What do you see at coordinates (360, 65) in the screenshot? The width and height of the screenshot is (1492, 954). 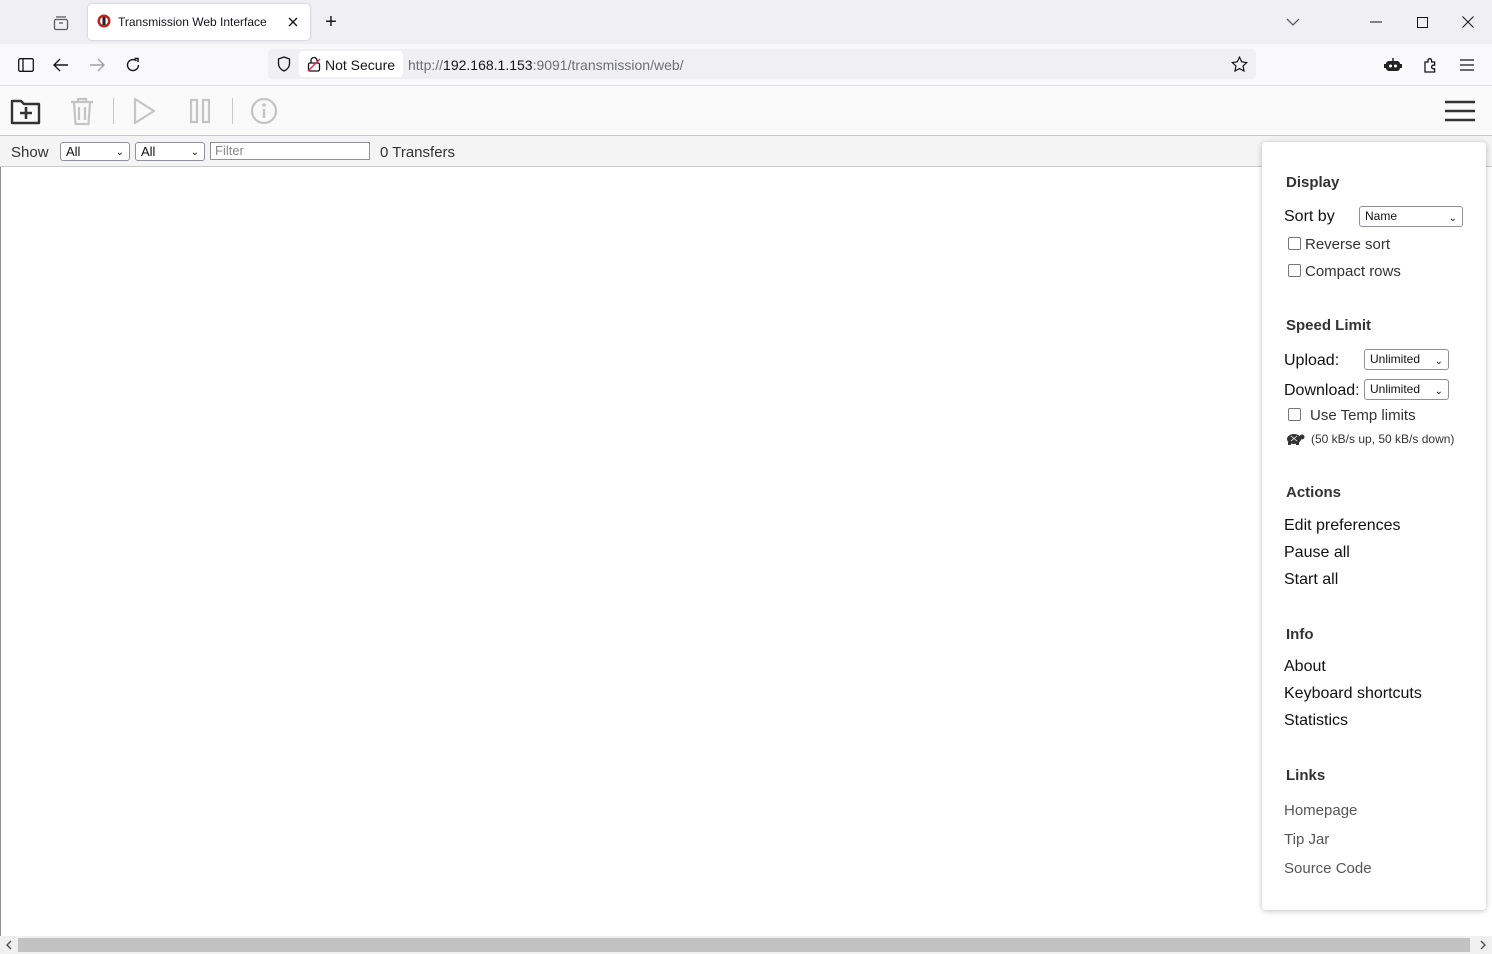 I see `not-secure-label: Not Secure` at bounding box center [360, 65].